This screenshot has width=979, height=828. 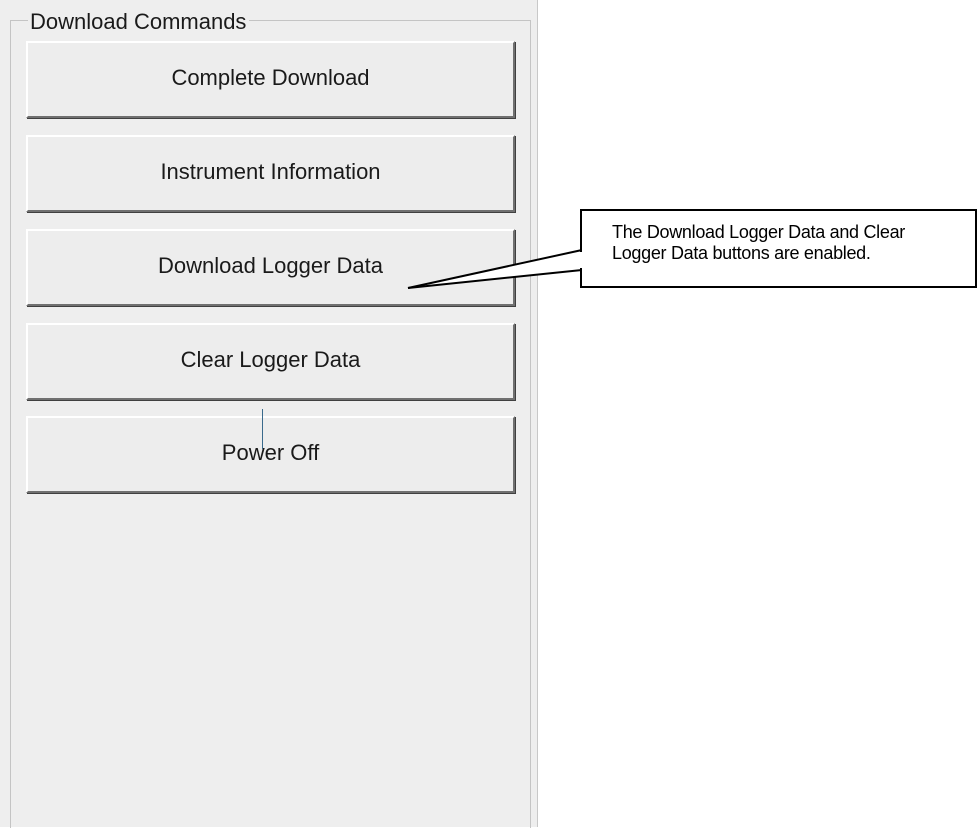 What do you see at coordinates (270, 171) in the screenshot?
I see `instrument-information-label: Instrument Information` at bounding box center [270, 171].